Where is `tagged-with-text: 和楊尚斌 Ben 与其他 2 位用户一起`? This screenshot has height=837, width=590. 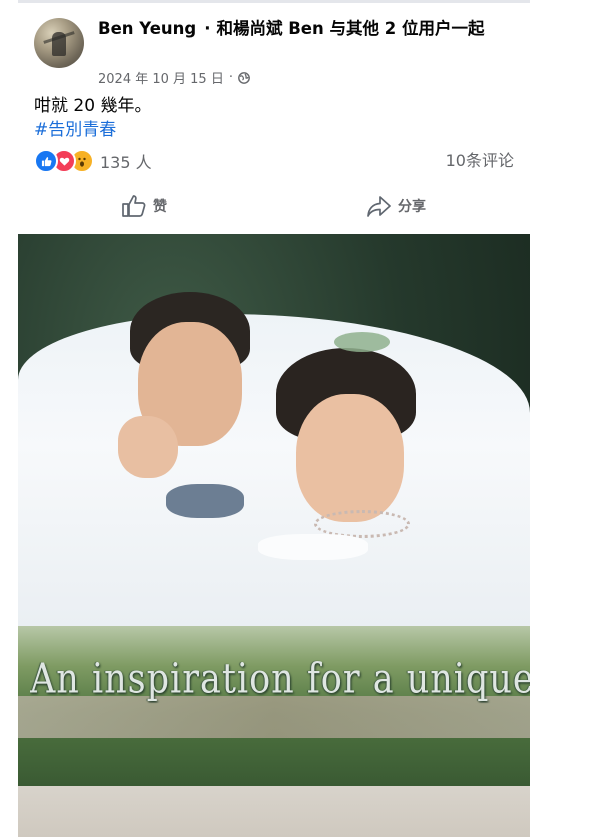
tagged-with-text: 和楊尚斌 Ben 与其他 2 位用户一起 is located at coordinates (350, 28).